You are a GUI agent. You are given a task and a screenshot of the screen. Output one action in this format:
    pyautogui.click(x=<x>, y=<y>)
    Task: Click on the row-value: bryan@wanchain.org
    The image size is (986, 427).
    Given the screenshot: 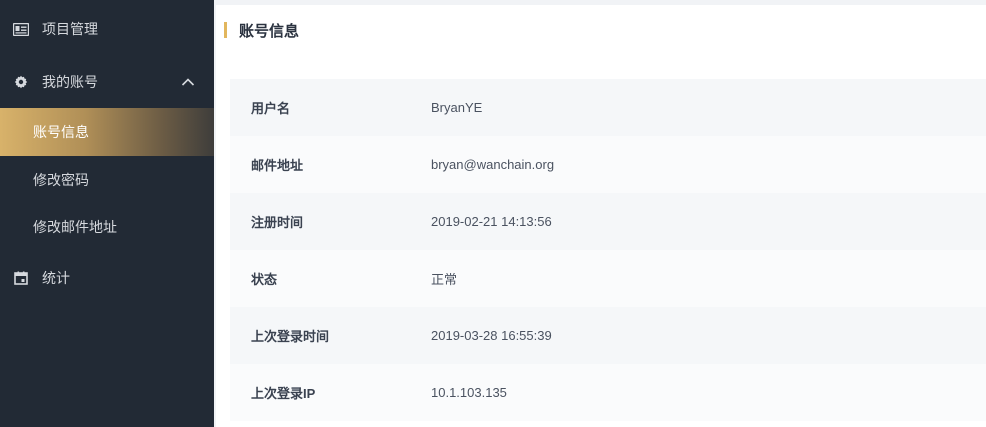 What is the action you would take?
    pyautogui.click(x=493, y=164)
    